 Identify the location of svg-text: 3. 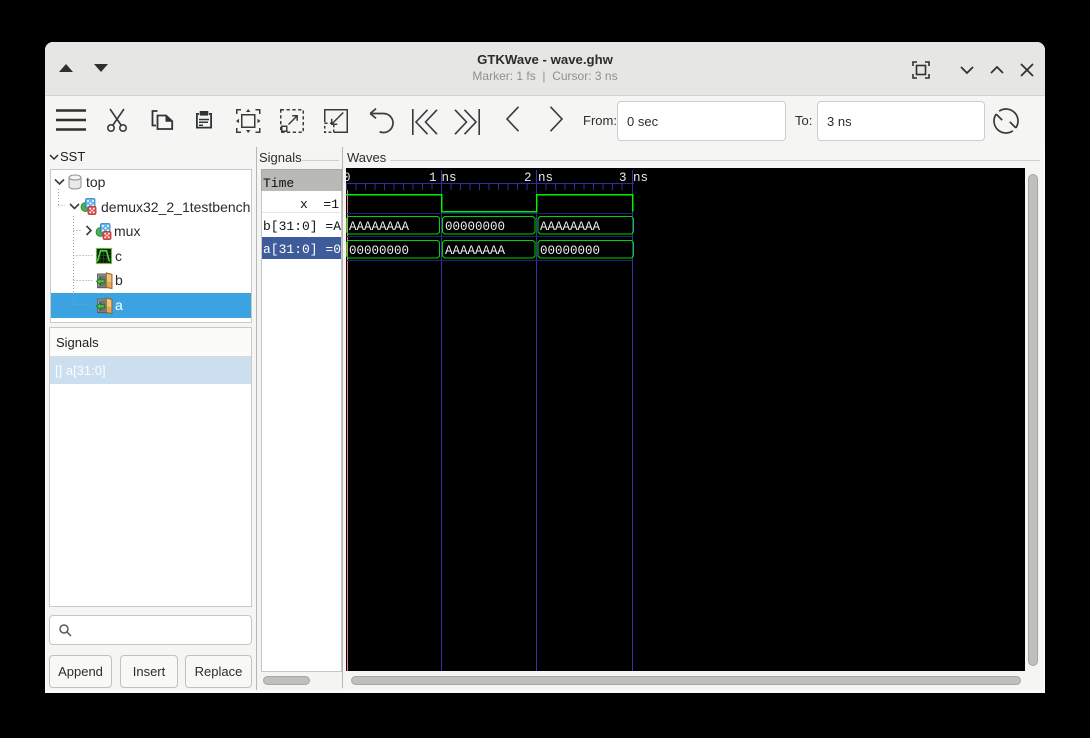
(623, 178).